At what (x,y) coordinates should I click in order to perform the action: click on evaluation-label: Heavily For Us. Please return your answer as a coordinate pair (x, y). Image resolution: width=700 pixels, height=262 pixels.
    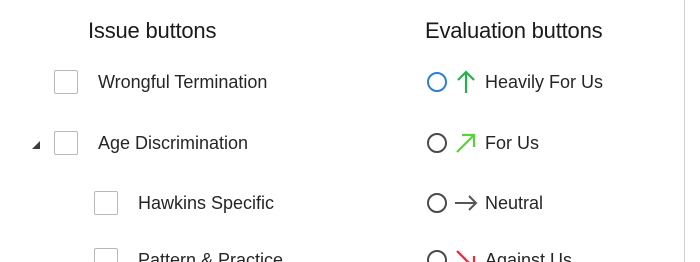
    Looking at the image, I should click on (544, 81).